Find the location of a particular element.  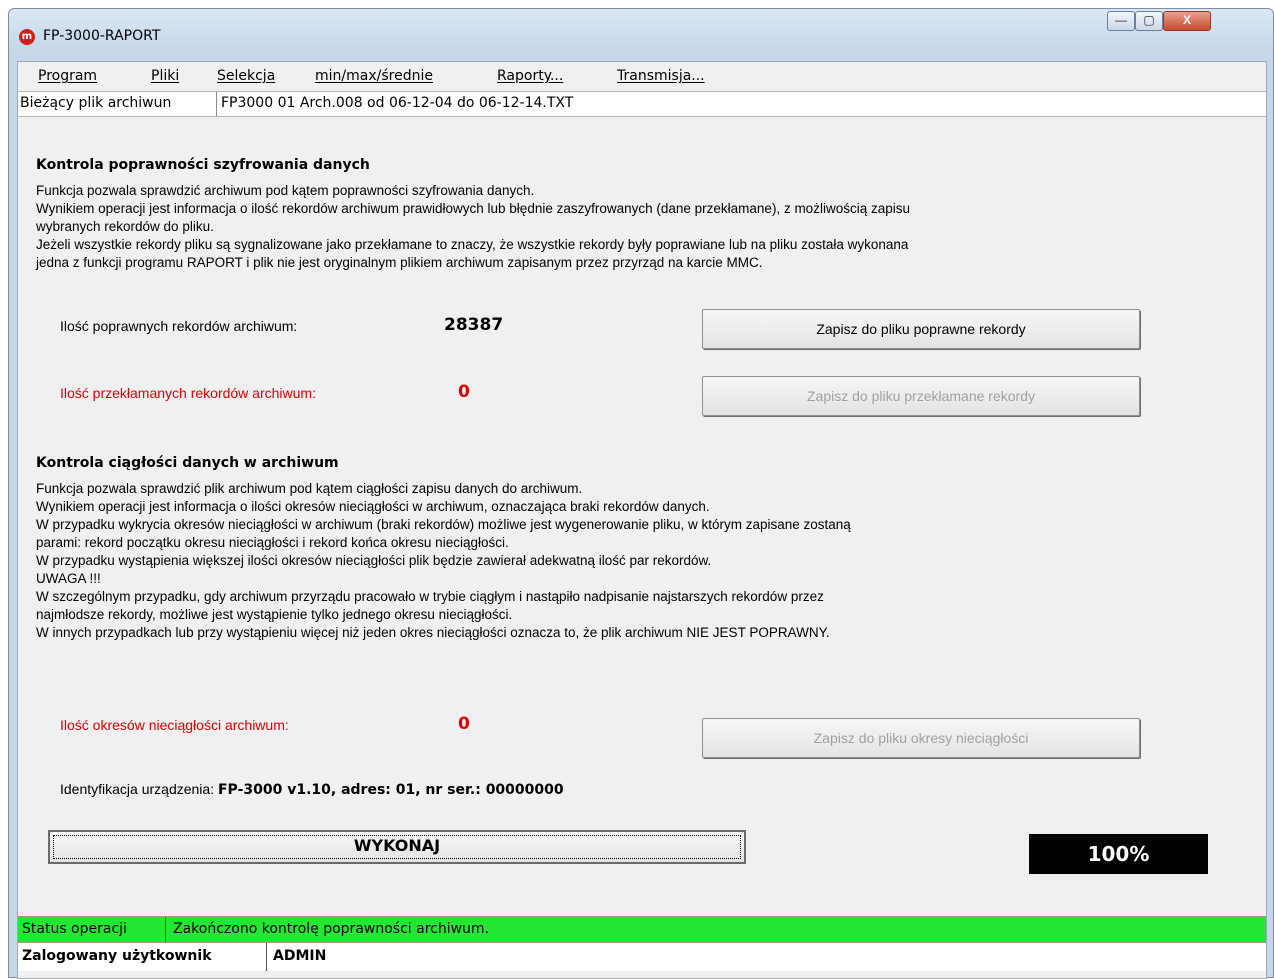

focus-rectangle is located at coordinates (397, 847).